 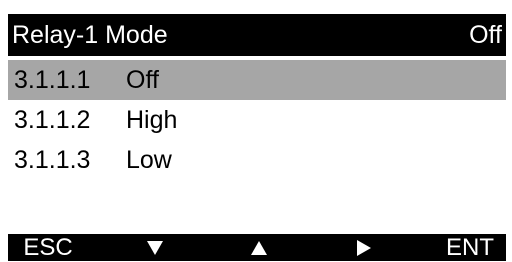 I want to click on menu-item-high: 3.1.1.2 High, so click(x=257, y=120).